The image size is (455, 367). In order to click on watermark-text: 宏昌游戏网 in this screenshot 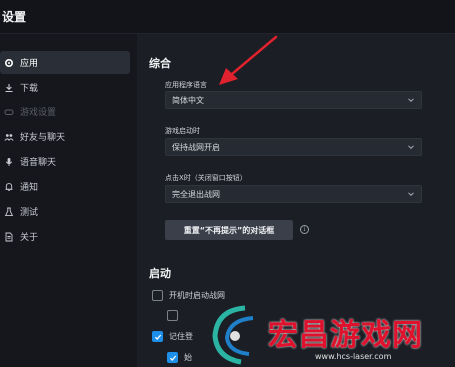, I will do `click(345, 335)`.